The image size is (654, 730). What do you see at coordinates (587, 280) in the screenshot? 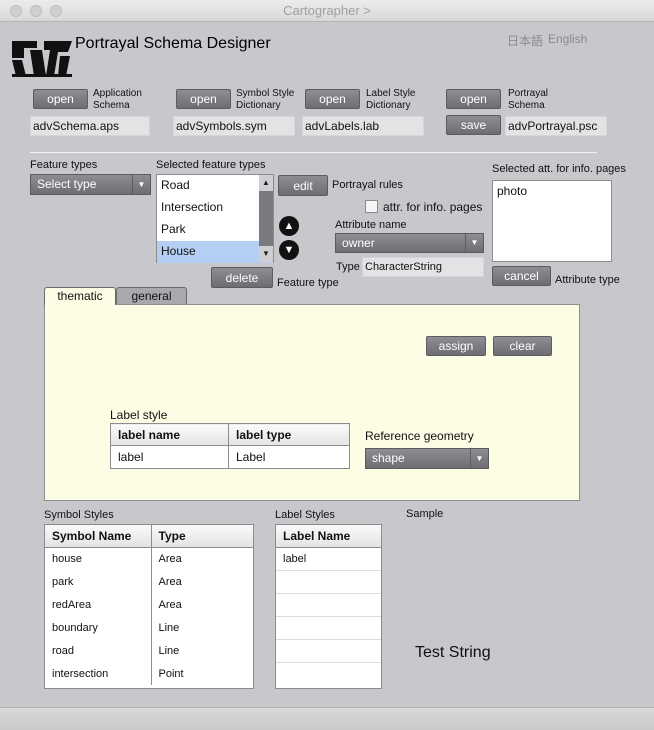
I see `attribute-type-label: Attribute type` at bounding box center [587, 280].